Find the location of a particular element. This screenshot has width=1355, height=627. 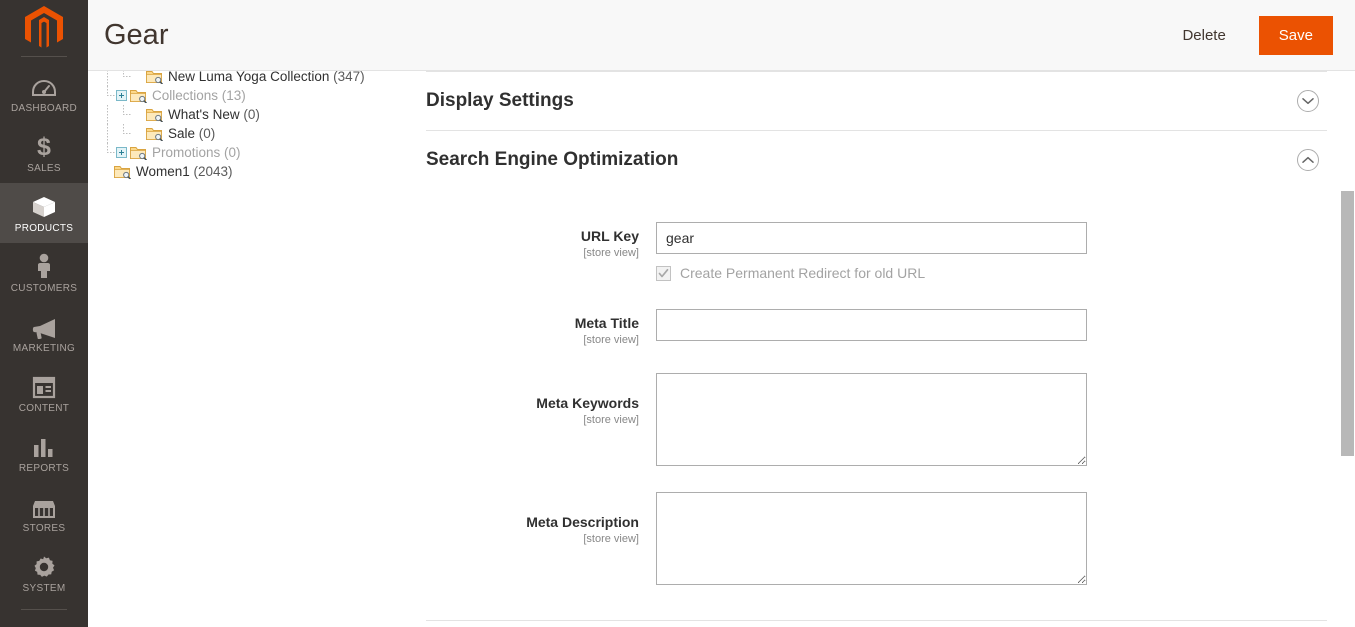

save-button: Save is located at coordinates (1295, 35).